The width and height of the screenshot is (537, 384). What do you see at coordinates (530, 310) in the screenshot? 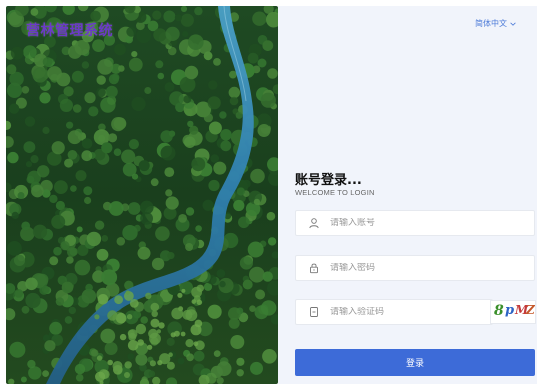
I see `captcha-char: Z` at bounding box center [530, 310].